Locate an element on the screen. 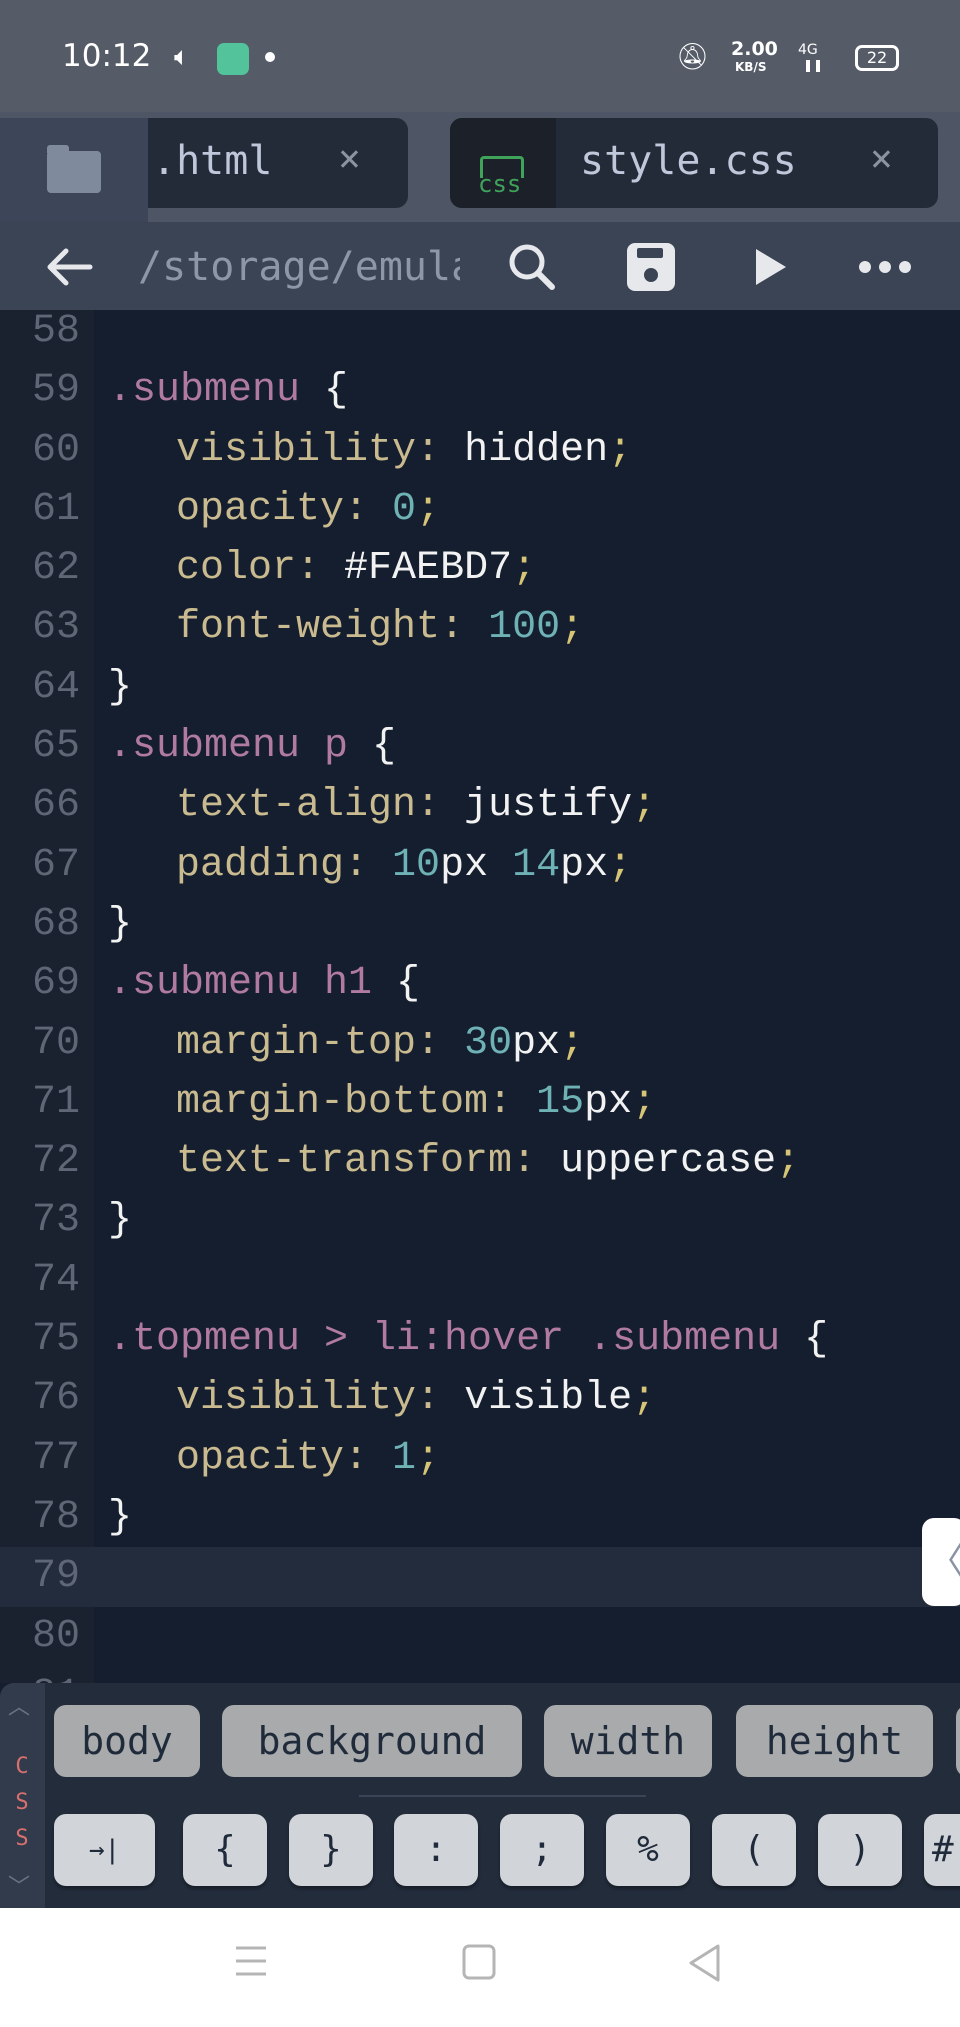  code-text: .submenu h1 { is located at coordinates (264, 983).